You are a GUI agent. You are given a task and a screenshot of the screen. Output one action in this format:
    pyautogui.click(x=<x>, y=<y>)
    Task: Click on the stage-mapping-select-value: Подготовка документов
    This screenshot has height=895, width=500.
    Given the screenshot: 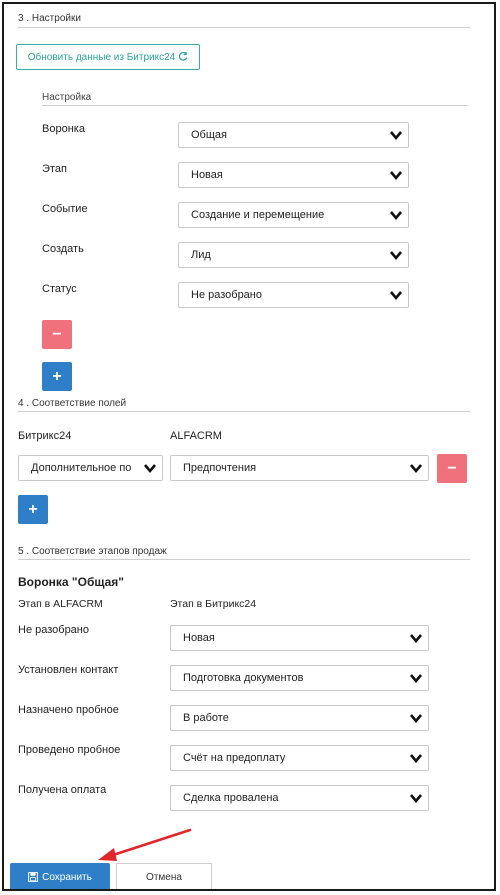 What is the action you would take?
    pyautogui.click(x=243, y=678)
    